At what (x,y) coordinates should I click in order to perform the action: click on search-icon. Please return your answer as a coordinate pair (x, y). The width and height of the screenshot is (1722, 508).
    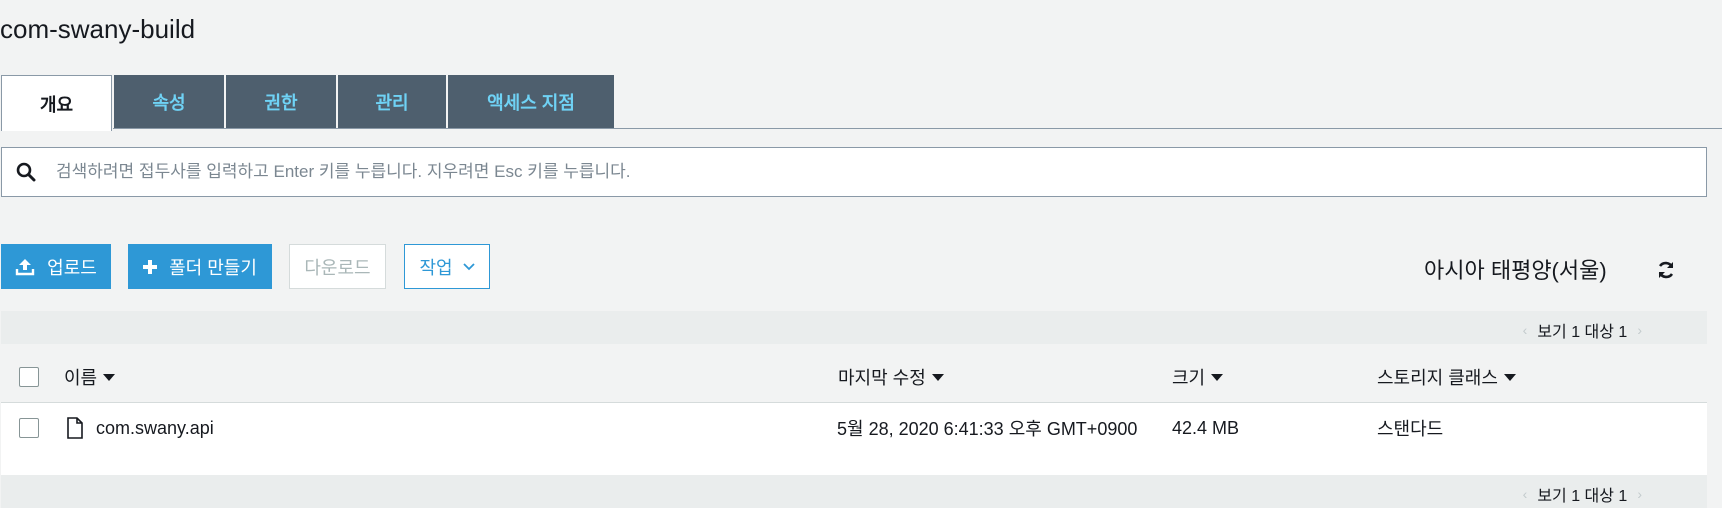
    Looking at the image, I should click on (26, 172).